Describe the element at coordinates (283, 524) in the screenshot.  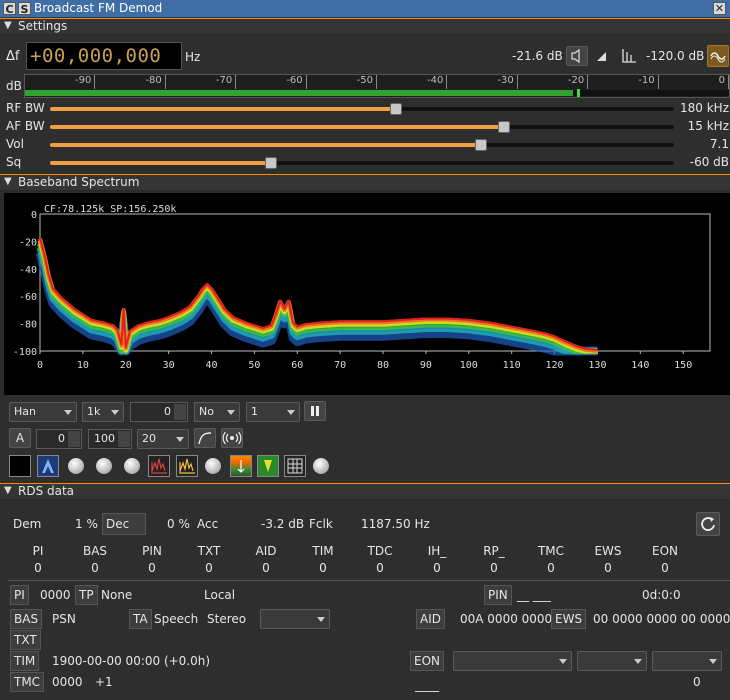
I see `acc-value: -3.2 dB` at that location.